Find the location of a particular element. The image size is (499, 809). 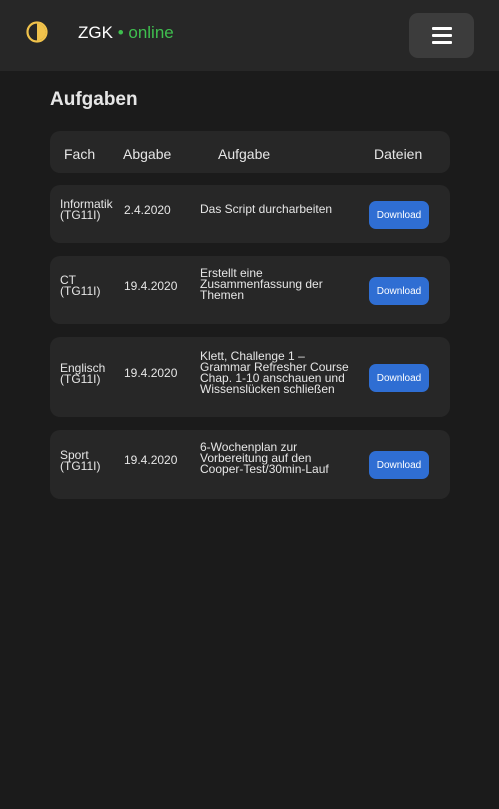

row-task: Das Script durcharbeiten is located at coordinates (275, 209).